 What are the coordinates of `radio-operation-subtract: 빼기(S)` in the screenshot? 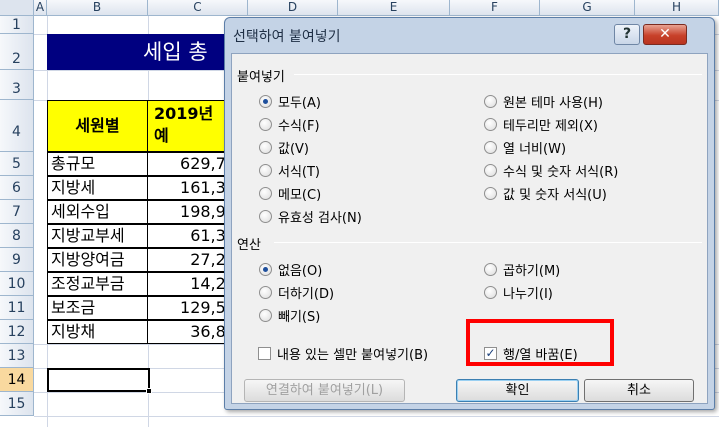 It's located at (289, 315).